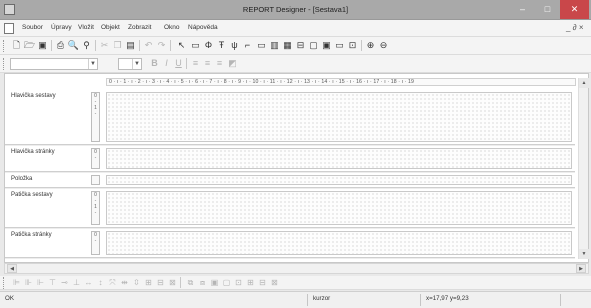  Describe the element at coordinates (104, 45) in the screenshot. I see `cut-icon: ✂` at that location.